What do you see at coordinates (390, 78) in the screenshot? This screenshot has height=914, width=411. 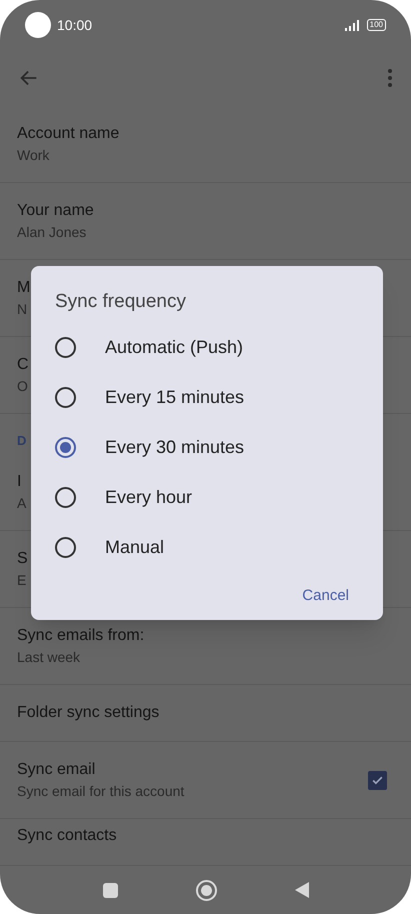 I see `more-options-icon` at bounding box center [390, 78].